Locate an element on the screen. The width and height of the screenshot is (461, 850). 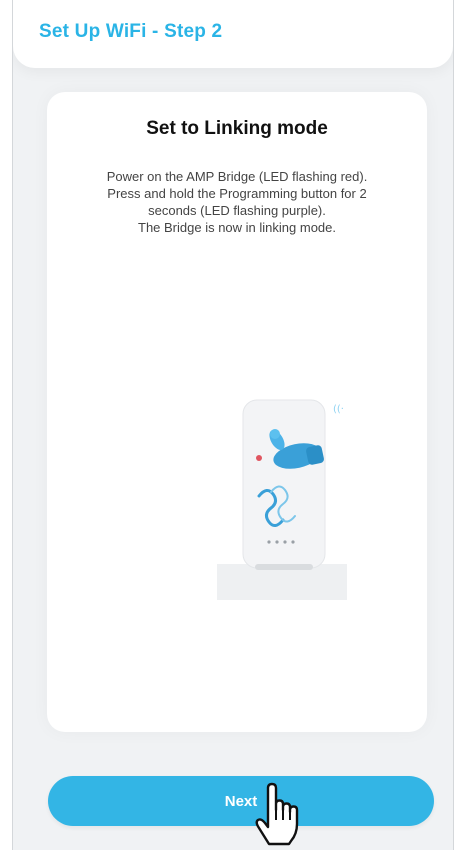
led-indicator-icon is located at coordinates (259, 458).